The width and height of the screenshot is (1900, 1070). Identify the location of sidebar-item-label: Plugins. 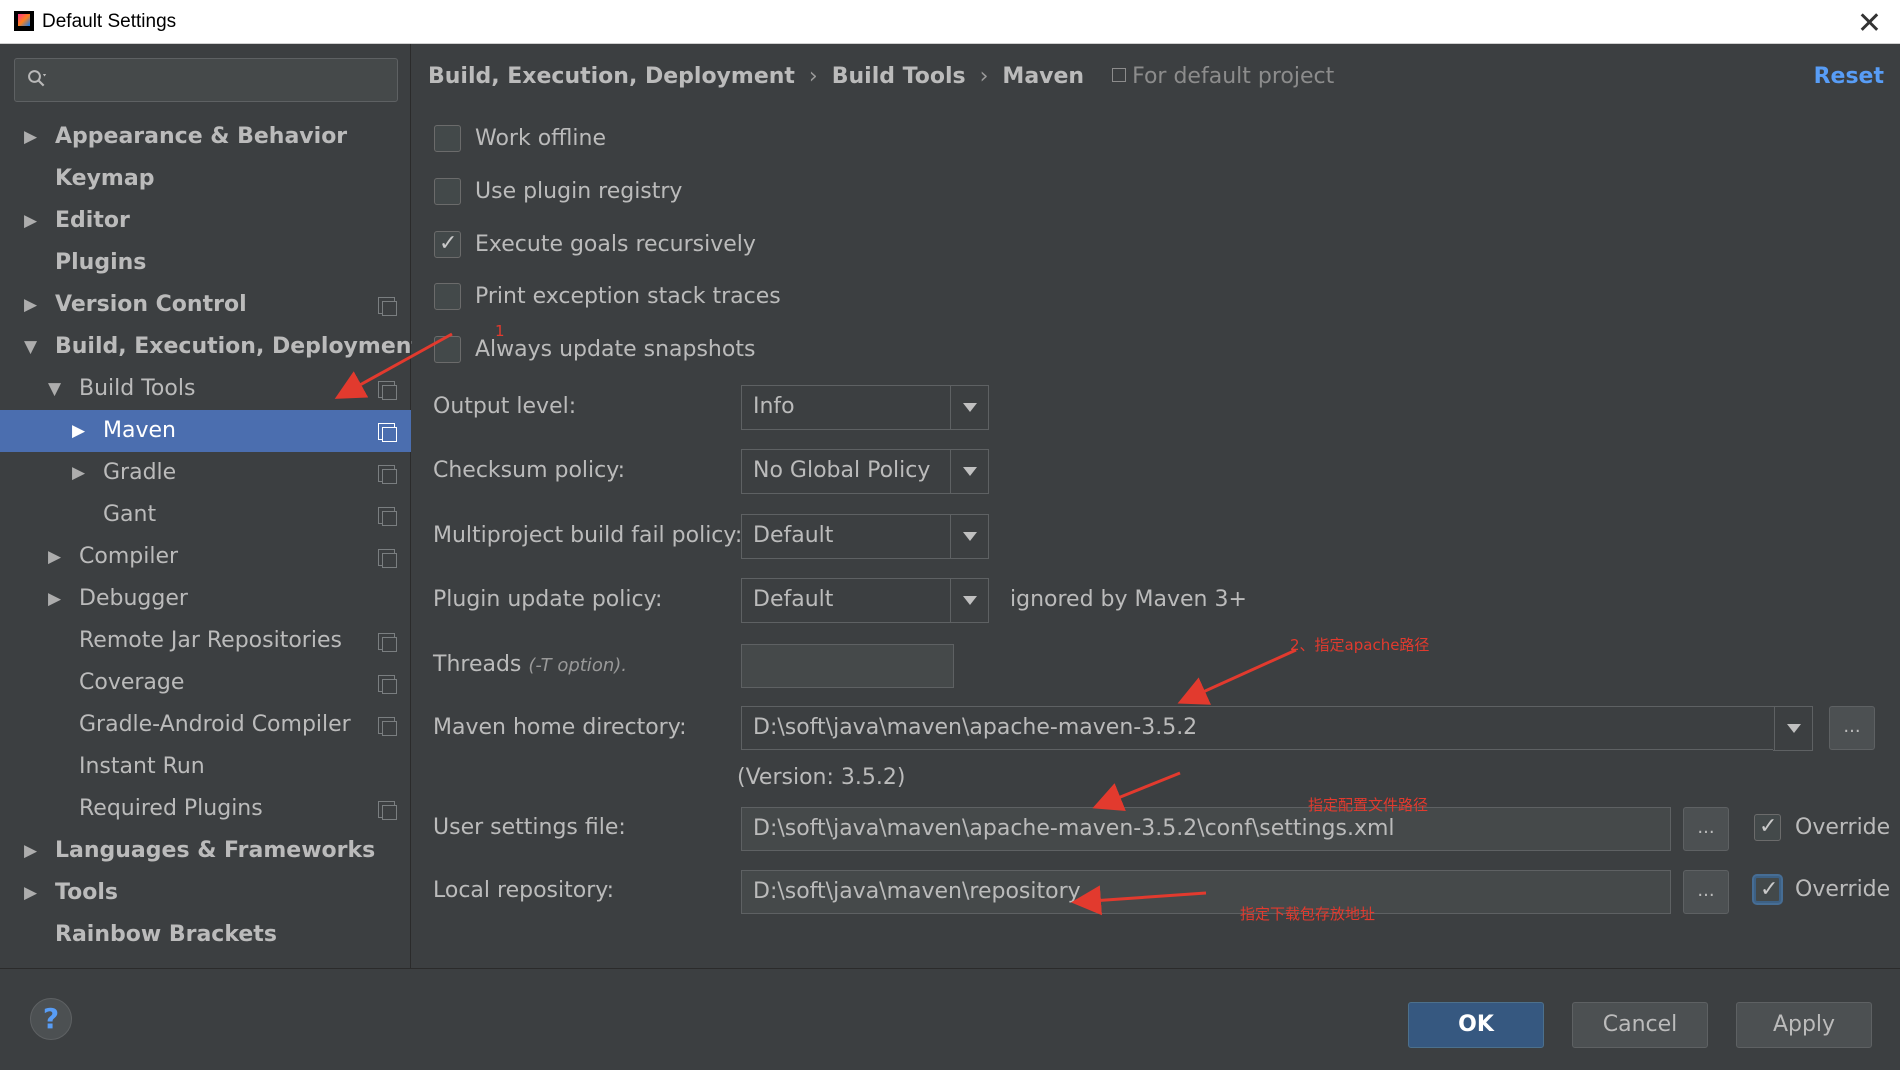
(101, 262).